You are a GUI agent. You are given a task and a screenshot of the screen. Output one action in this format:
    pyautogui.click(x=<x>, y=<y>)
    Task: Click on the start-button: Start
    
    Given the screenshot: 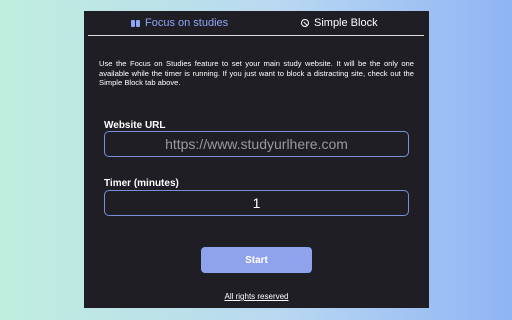 What is the action you would take?
    pyautogui.click(x=256, y=260)
    